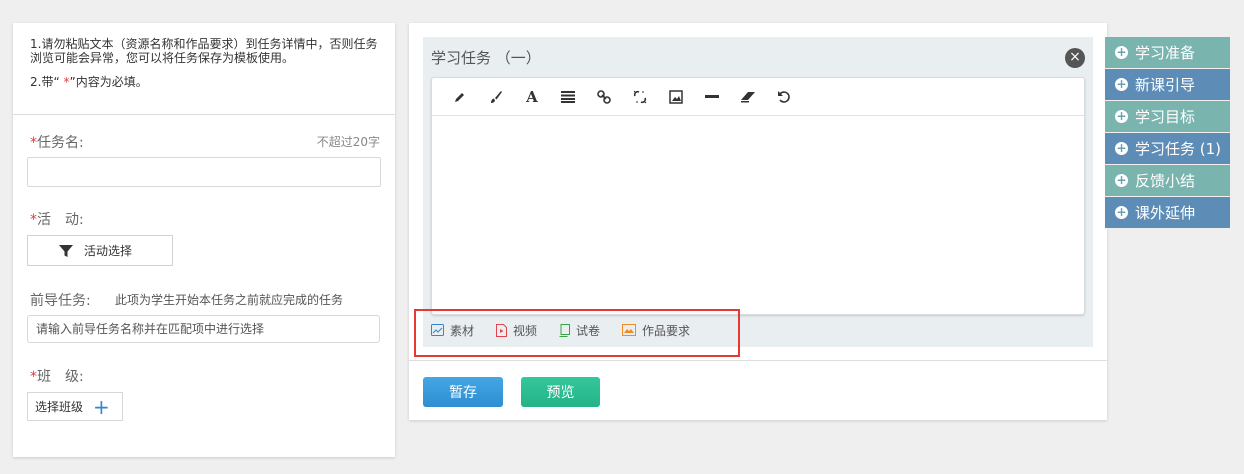 The image size is (1244, 474). I want to click on nav-item-introduction: + 新课引导, so click(1167, 85).